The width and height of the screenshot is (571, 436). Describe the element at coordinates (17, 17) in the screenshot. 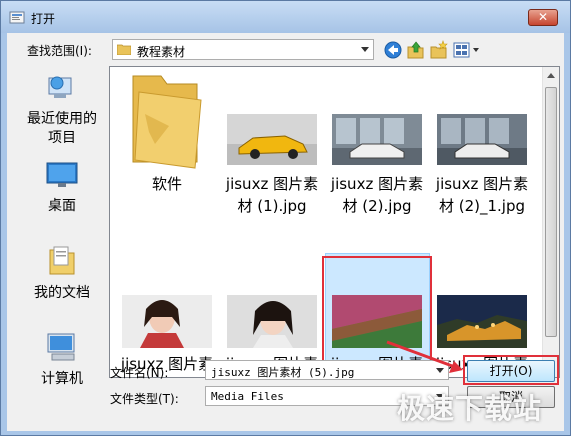

I see `app-icon` at that location.